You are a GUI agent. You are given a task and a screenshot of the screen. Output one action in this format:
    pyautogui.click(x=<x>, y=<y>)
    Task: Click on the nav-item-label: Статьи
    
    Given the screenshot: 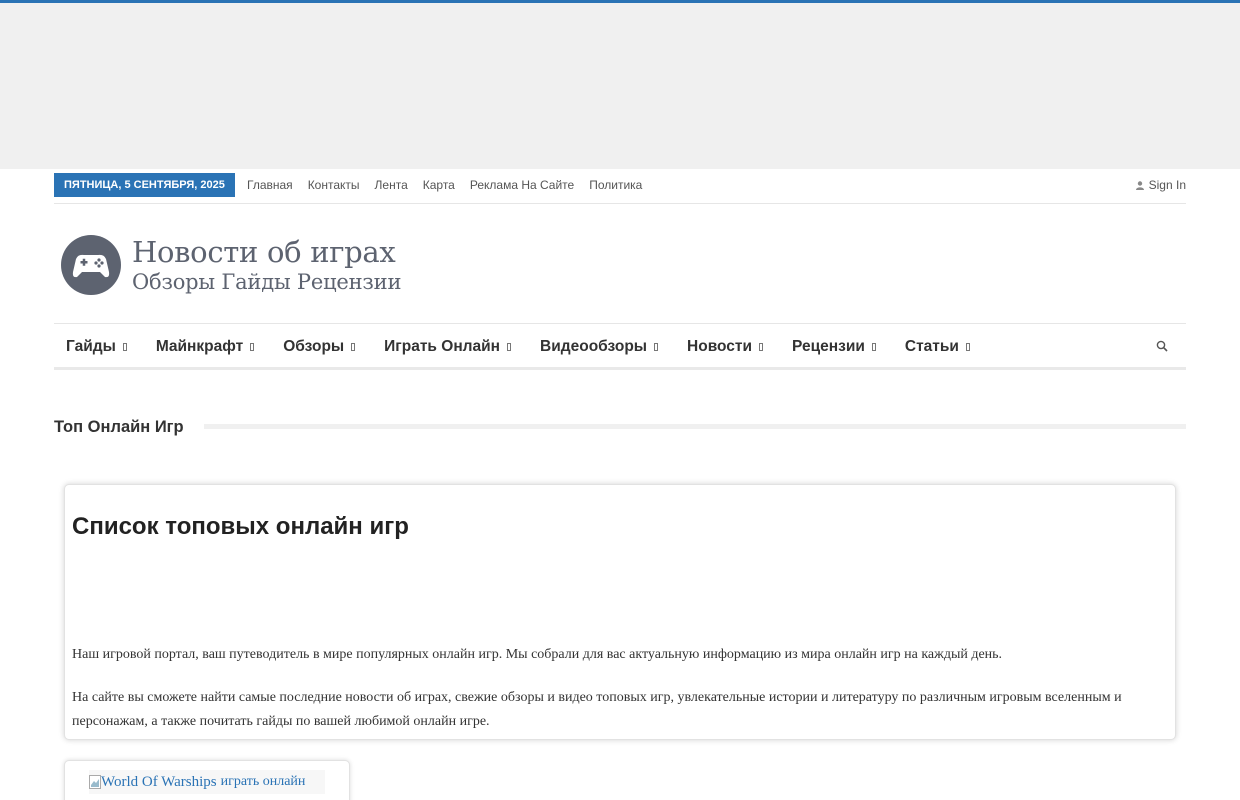 What is the action you would take?
    pyautogui.click(x=931, y=346)
    